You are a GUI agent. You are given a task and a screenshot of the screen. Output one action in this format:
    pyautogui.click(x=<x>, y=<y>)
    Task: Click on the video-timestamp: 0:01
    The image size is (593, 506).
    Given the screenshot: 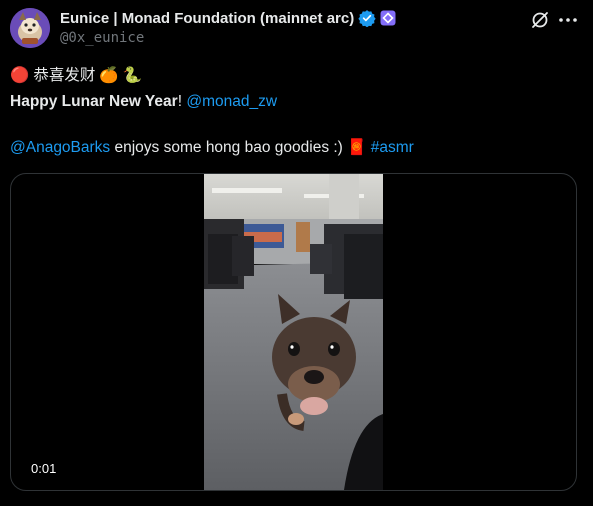 What is the action you would take?
    pyautogui.click(x=44, y=468)
    